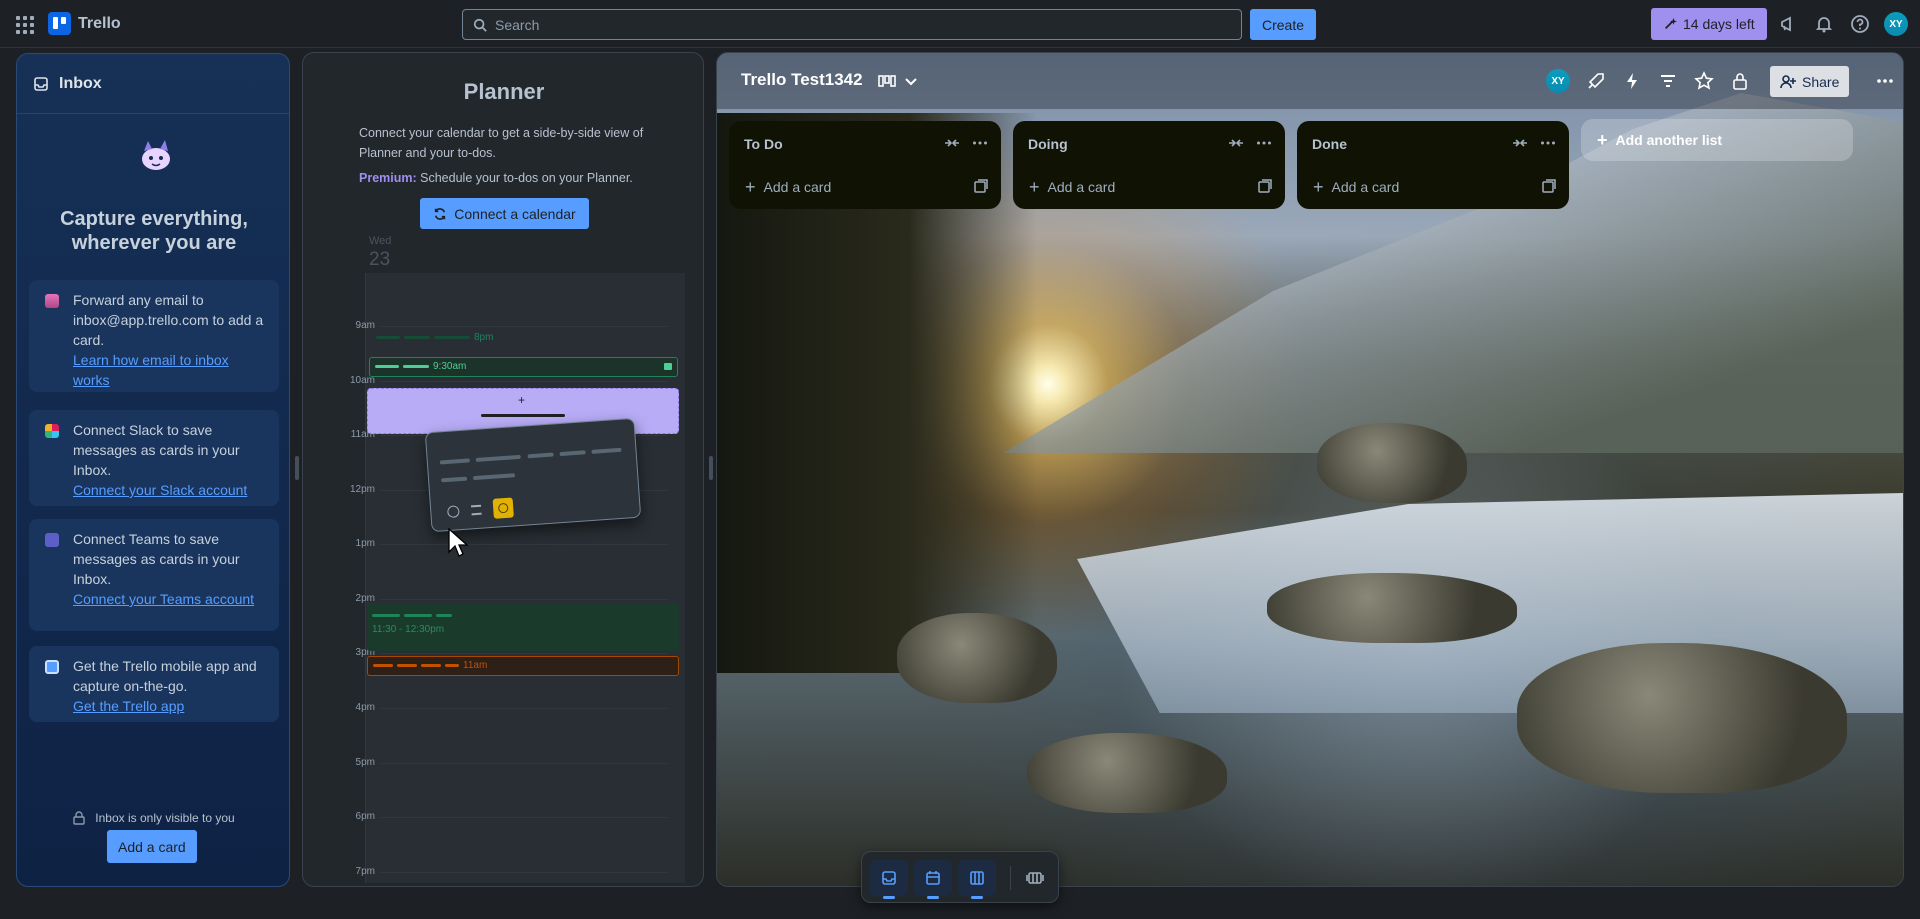  Describe the element at coordinates (503, 508) in the screenshot. I see `clock-icon` at that location.